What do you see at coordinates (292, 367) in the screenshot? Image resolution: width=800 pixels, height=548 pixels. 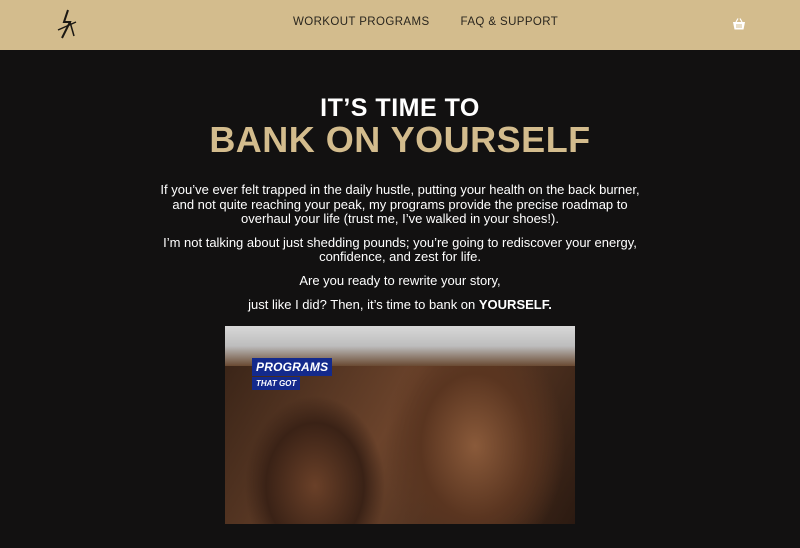 I see `video-caption-line1: PROGRAMS` at bounding box center [292, 367].